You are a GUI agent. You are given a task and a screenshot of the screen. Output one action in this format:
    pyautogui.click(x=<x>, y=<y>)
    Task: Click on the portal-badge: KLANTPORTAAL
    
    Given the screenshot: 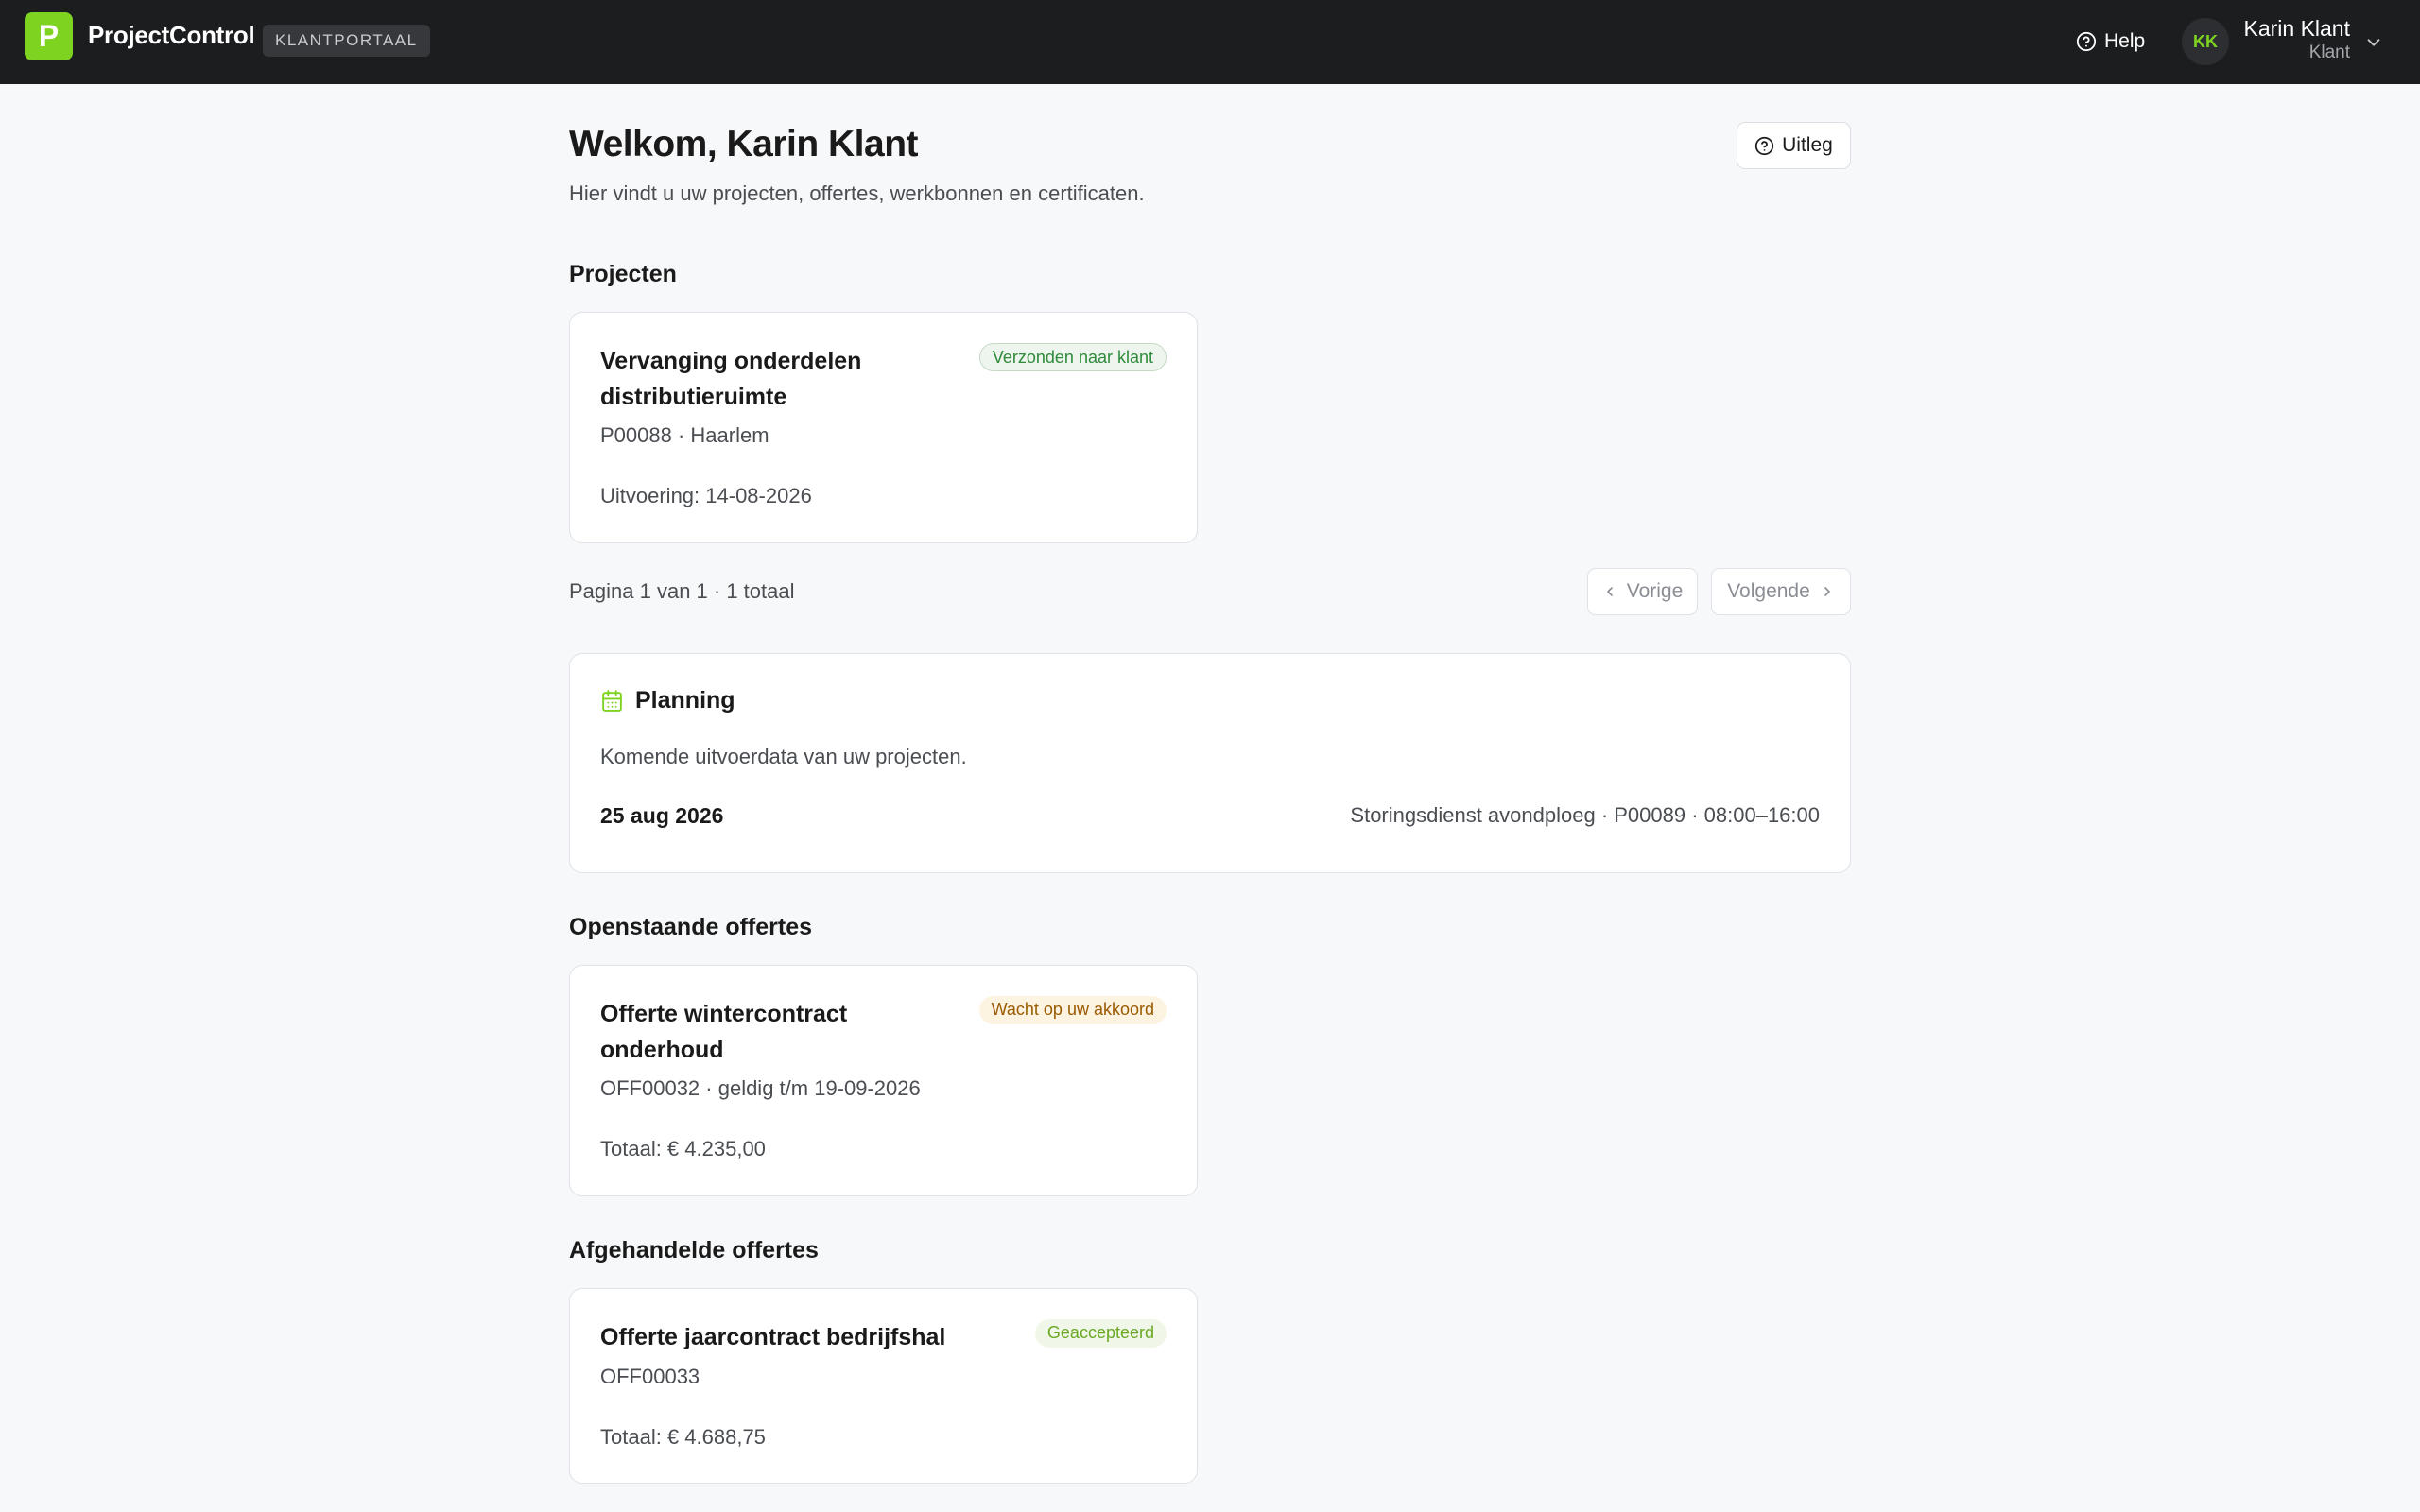 What is the action you would take?
    pyautogui.click(x=346, y=41)
    